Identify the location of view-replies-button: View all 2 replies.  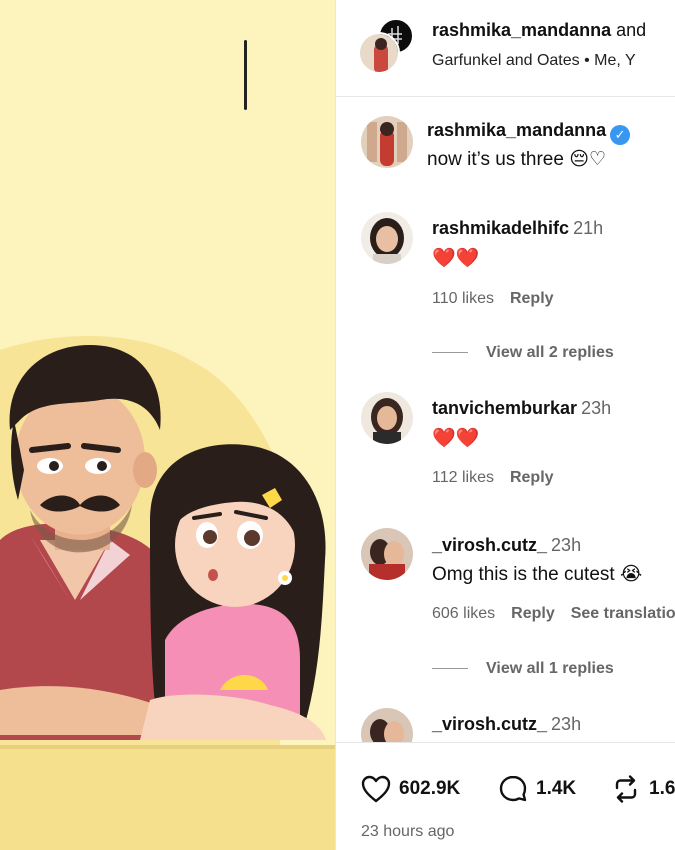
(523, 353).